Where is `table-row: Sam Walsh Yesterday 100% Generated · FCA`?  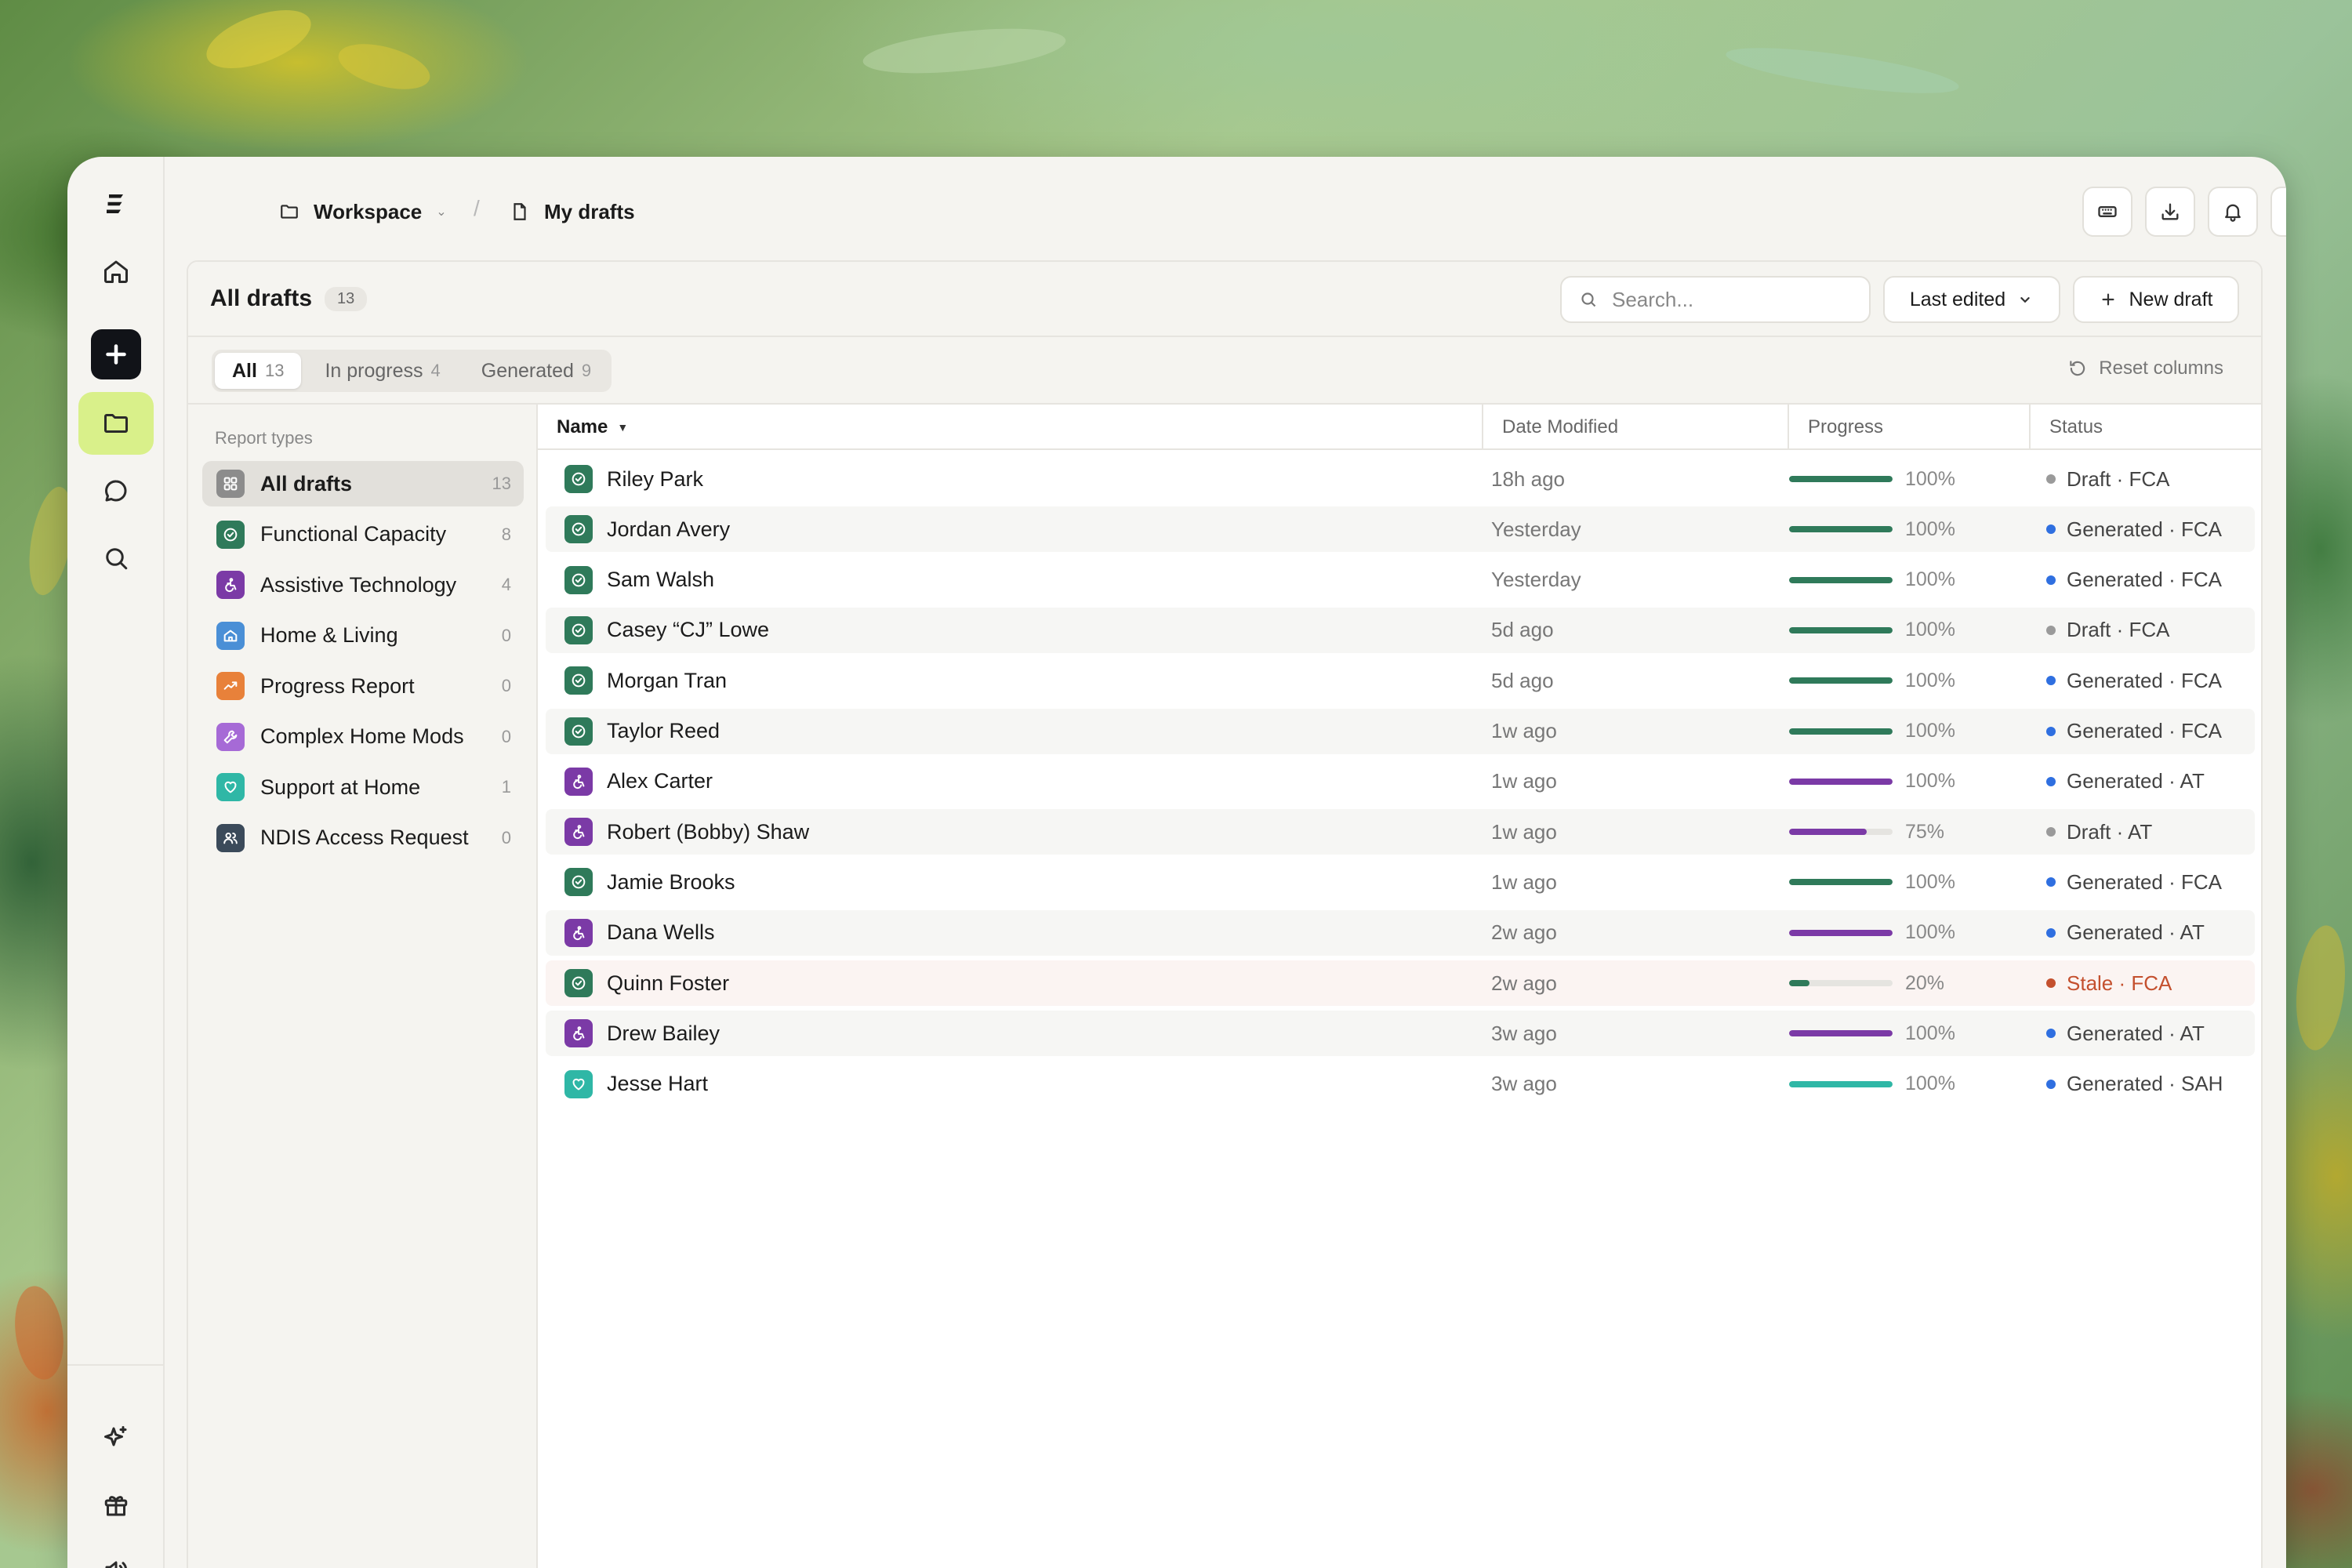 table-row: Sam Walsh Yesterday 100% Generated · FCA is located at coordinates (1400, 580).